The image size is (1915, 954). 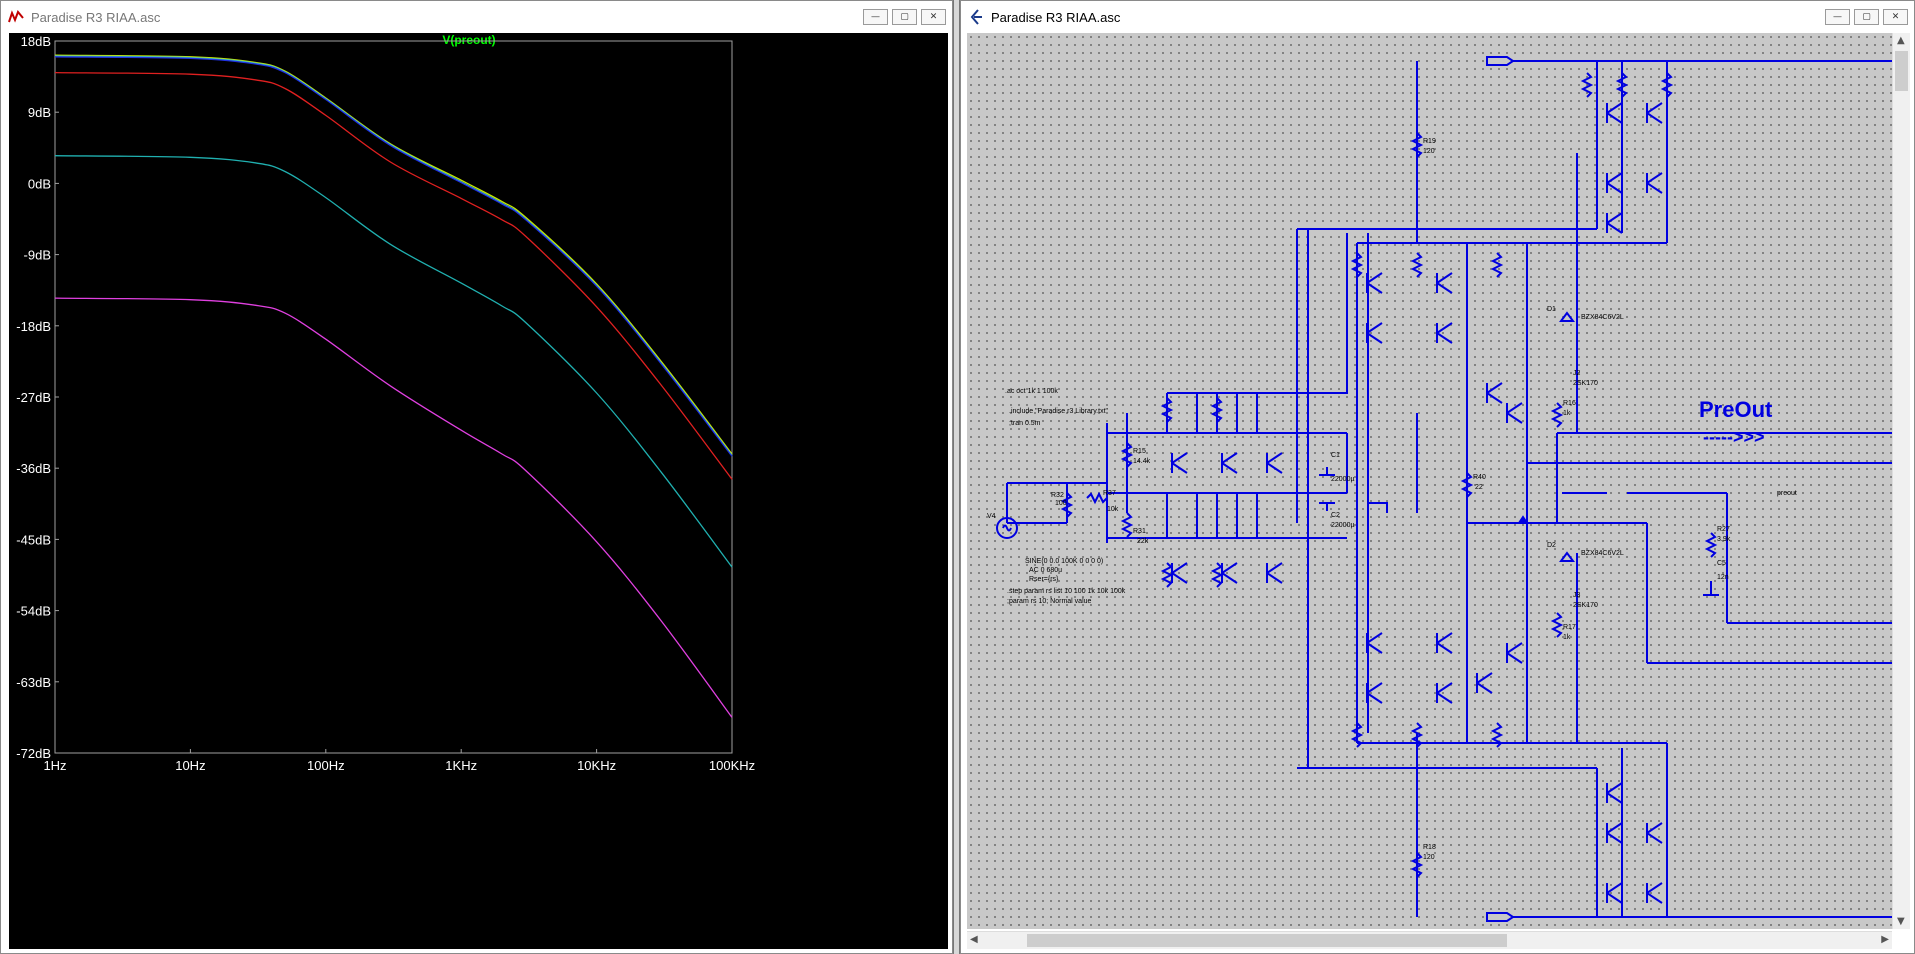 I want to click on y-tick-label: -54dB, so click(x=33, y=611).